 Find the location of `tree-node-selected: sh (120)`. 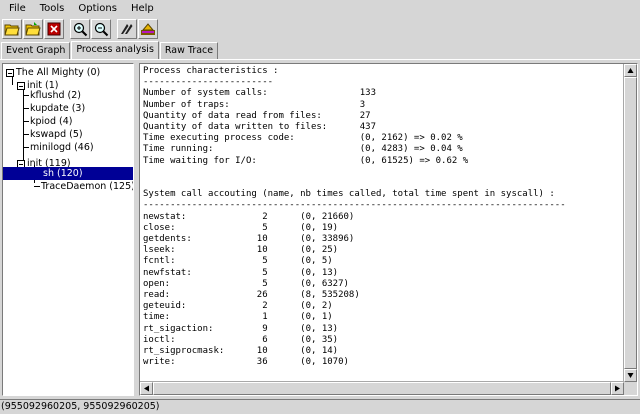

tree-node-selected: sh (120) is located at coordinates (68, 173).